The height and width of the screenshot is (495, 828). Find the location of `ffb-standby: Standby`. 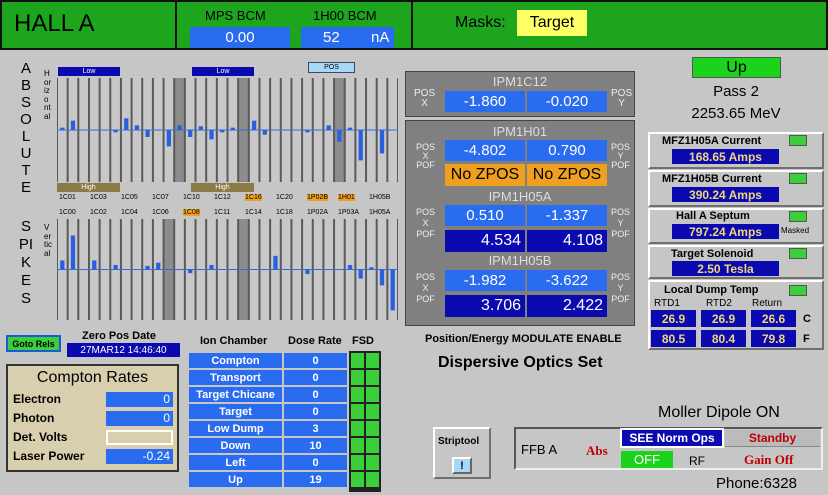

ffb-standby: Standby is located at coordinates (772, 438).